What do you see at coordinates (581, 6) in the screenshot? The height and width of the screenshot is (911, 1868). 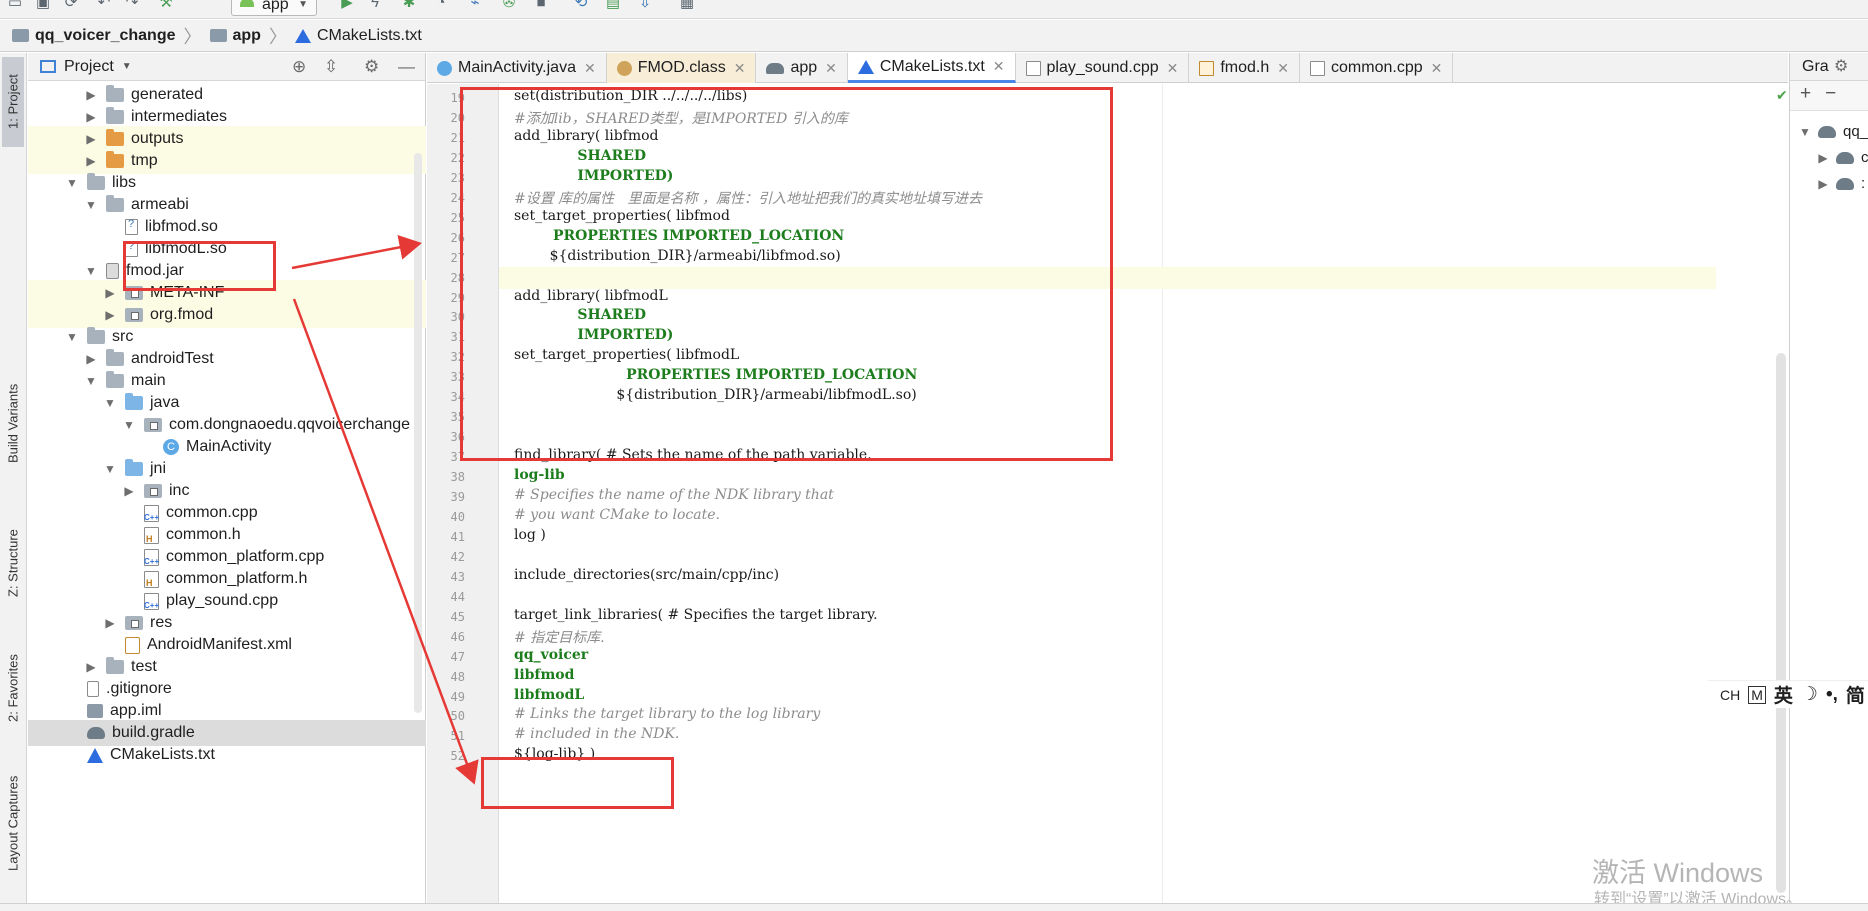 I see `sync-gradle-icon: ⟲` at bounding box center [581, 6].